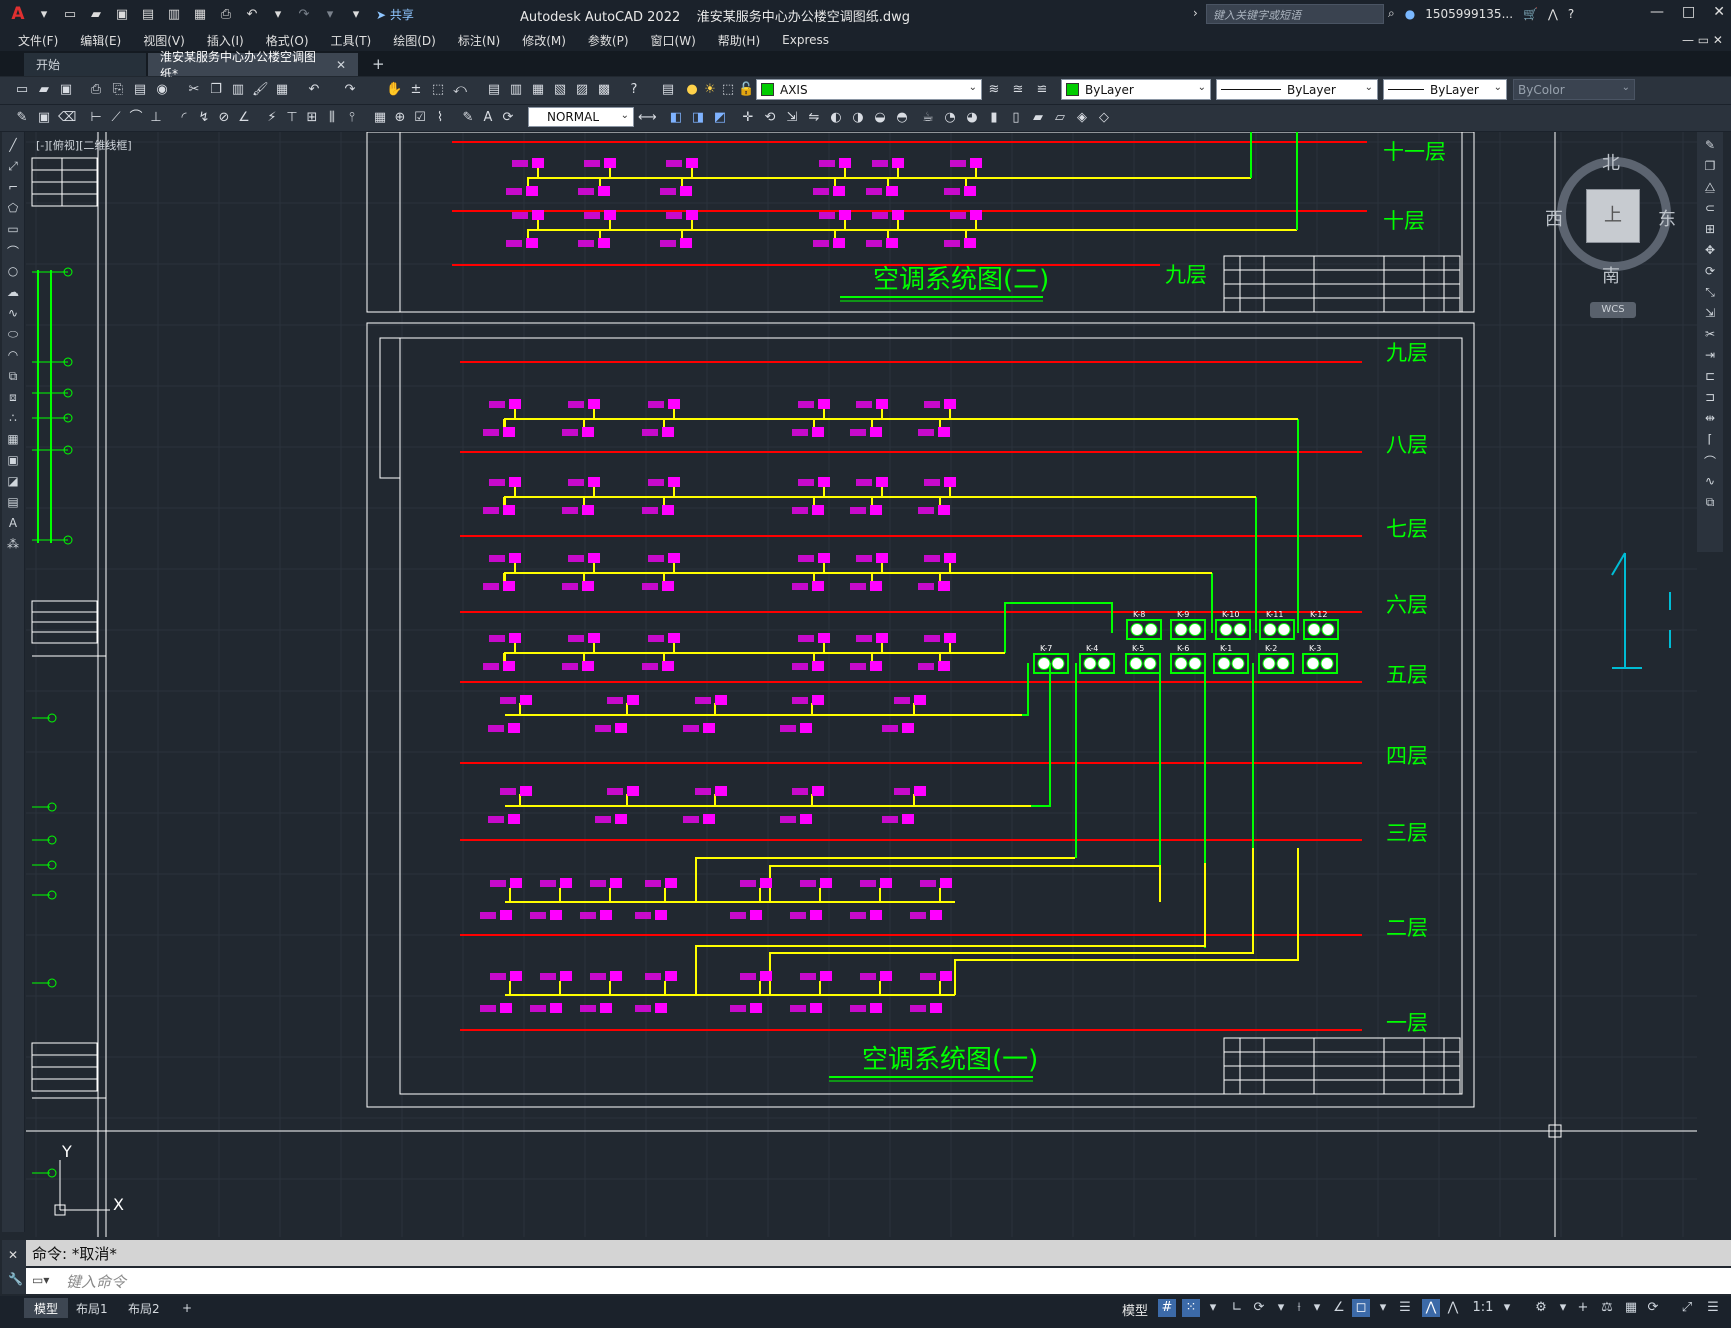 The height and width of the screenshot is (1328, 1731). What do you see at coordinates (22, 118) in the screenshot?
I see `edit-icon: ✎` at bounding box center [22, 118].